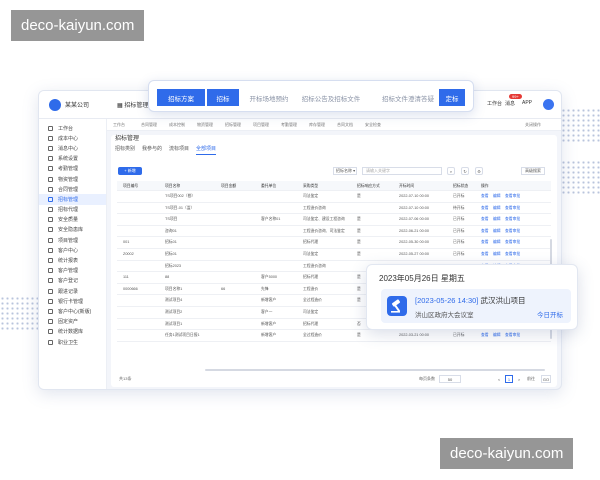  I want to click on search-field-select: 招标名称 ▾, so click(345, 171).